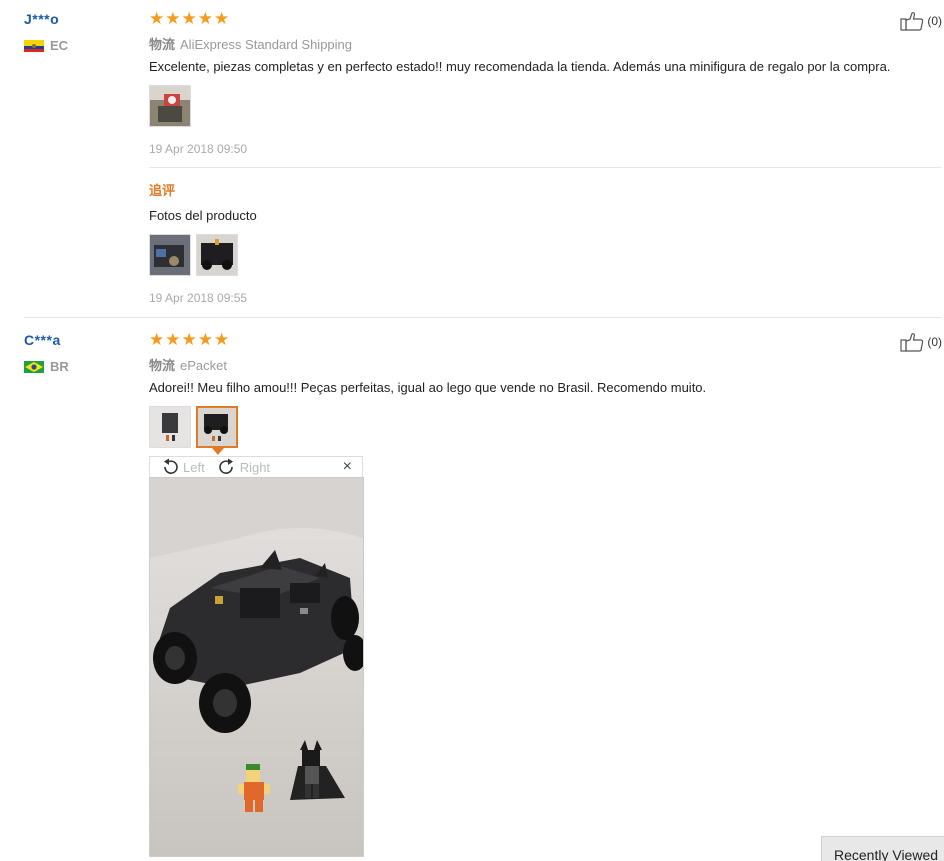 This screenshot has height=861, width=944. What do you see at coordinates (194, 467) in the screenshot?
I see `rotate-left-label: Left` at bounding box center [194, 467].